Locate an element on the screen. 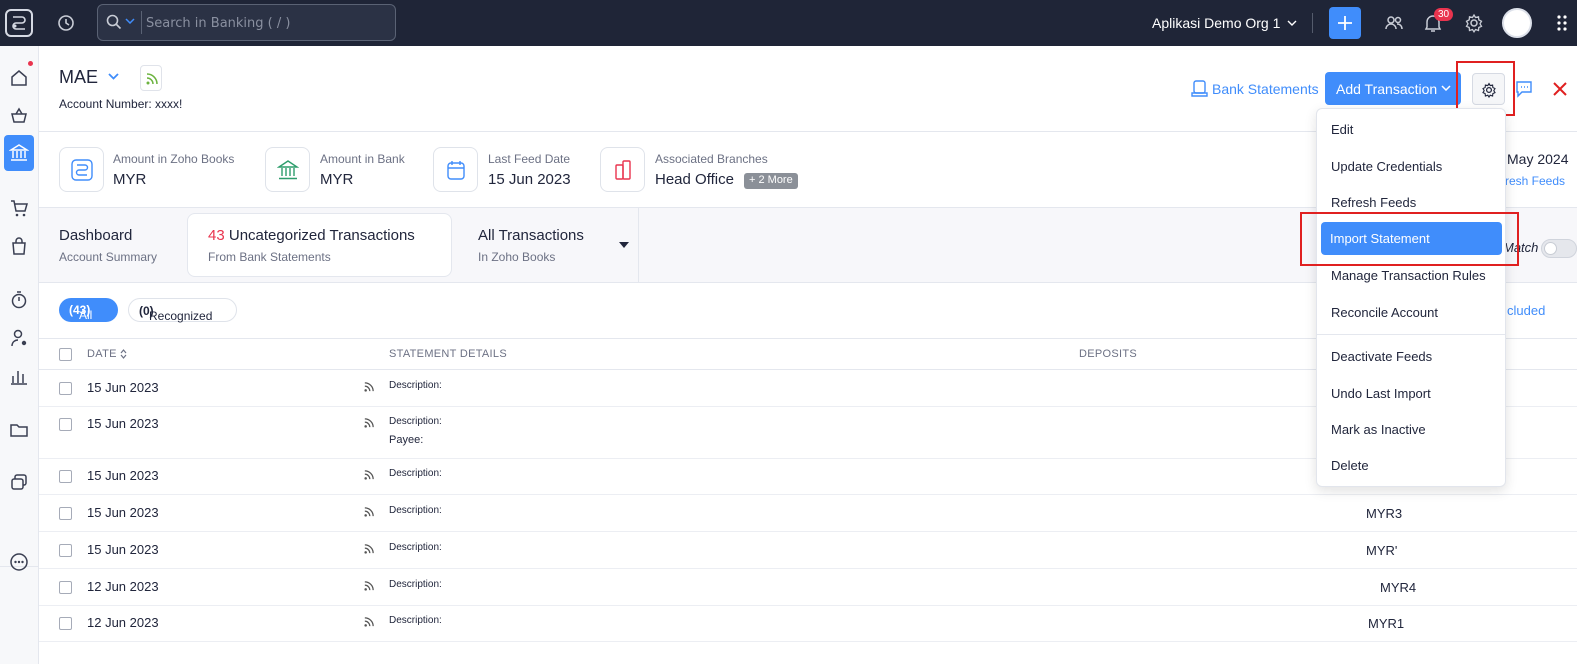  tab-dashboard: Dashboard is located at coordinates (95, 235).